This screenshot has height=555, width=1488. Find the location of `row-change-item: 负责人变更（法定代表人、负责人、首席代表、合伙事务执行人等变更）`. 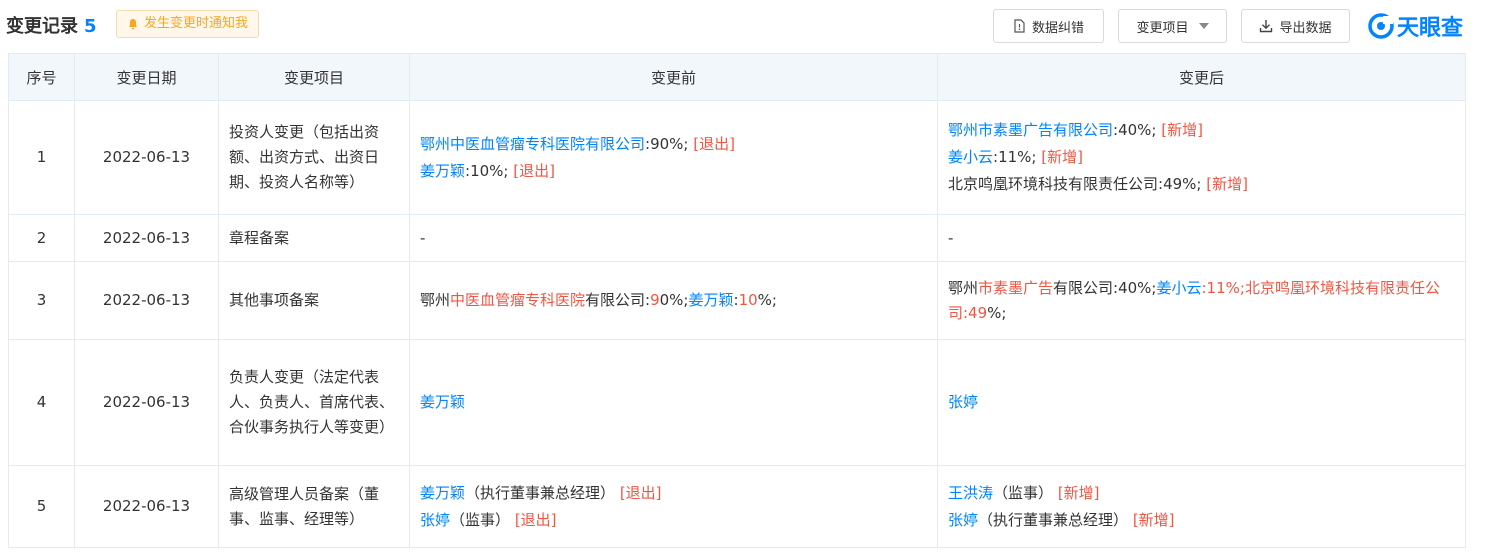

row-change-item: 负责人变更（法定代表人、负责人、首席代表、合伙事务执行人等变更） is located at coordinates (314, 402).